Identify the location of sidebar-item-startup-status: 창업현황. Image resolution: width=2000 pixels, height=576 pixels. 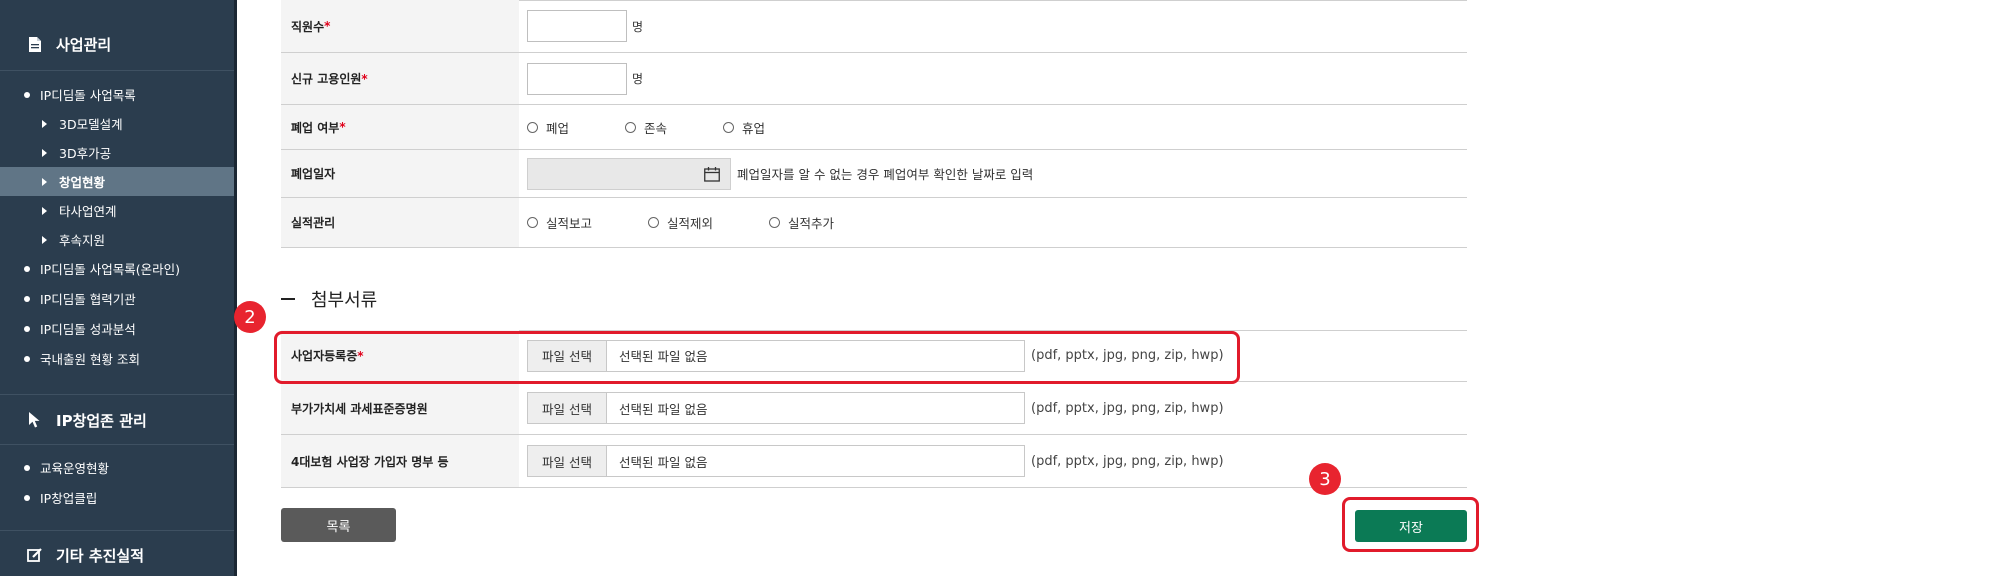
(117, 181).